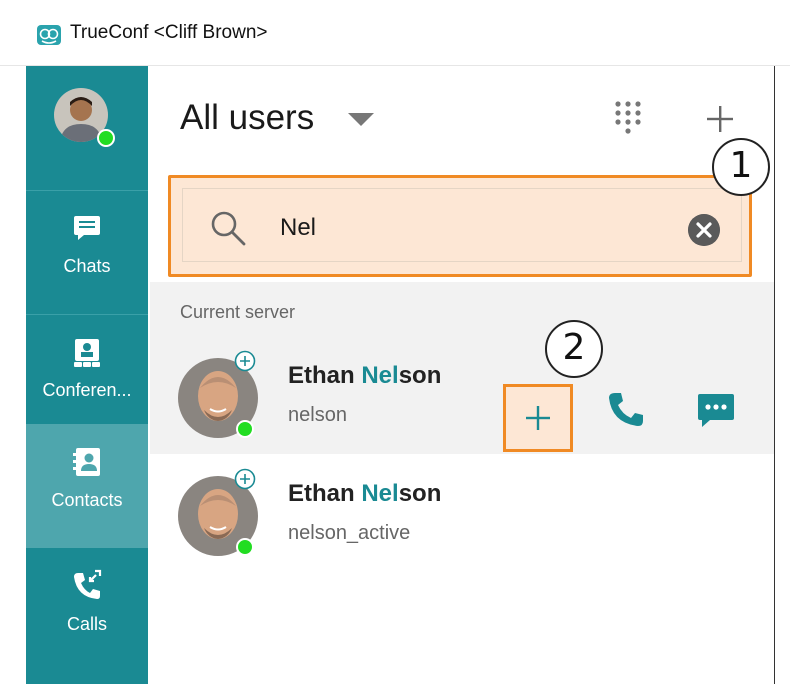  I want to click on calls-icon, so click(88, 584).